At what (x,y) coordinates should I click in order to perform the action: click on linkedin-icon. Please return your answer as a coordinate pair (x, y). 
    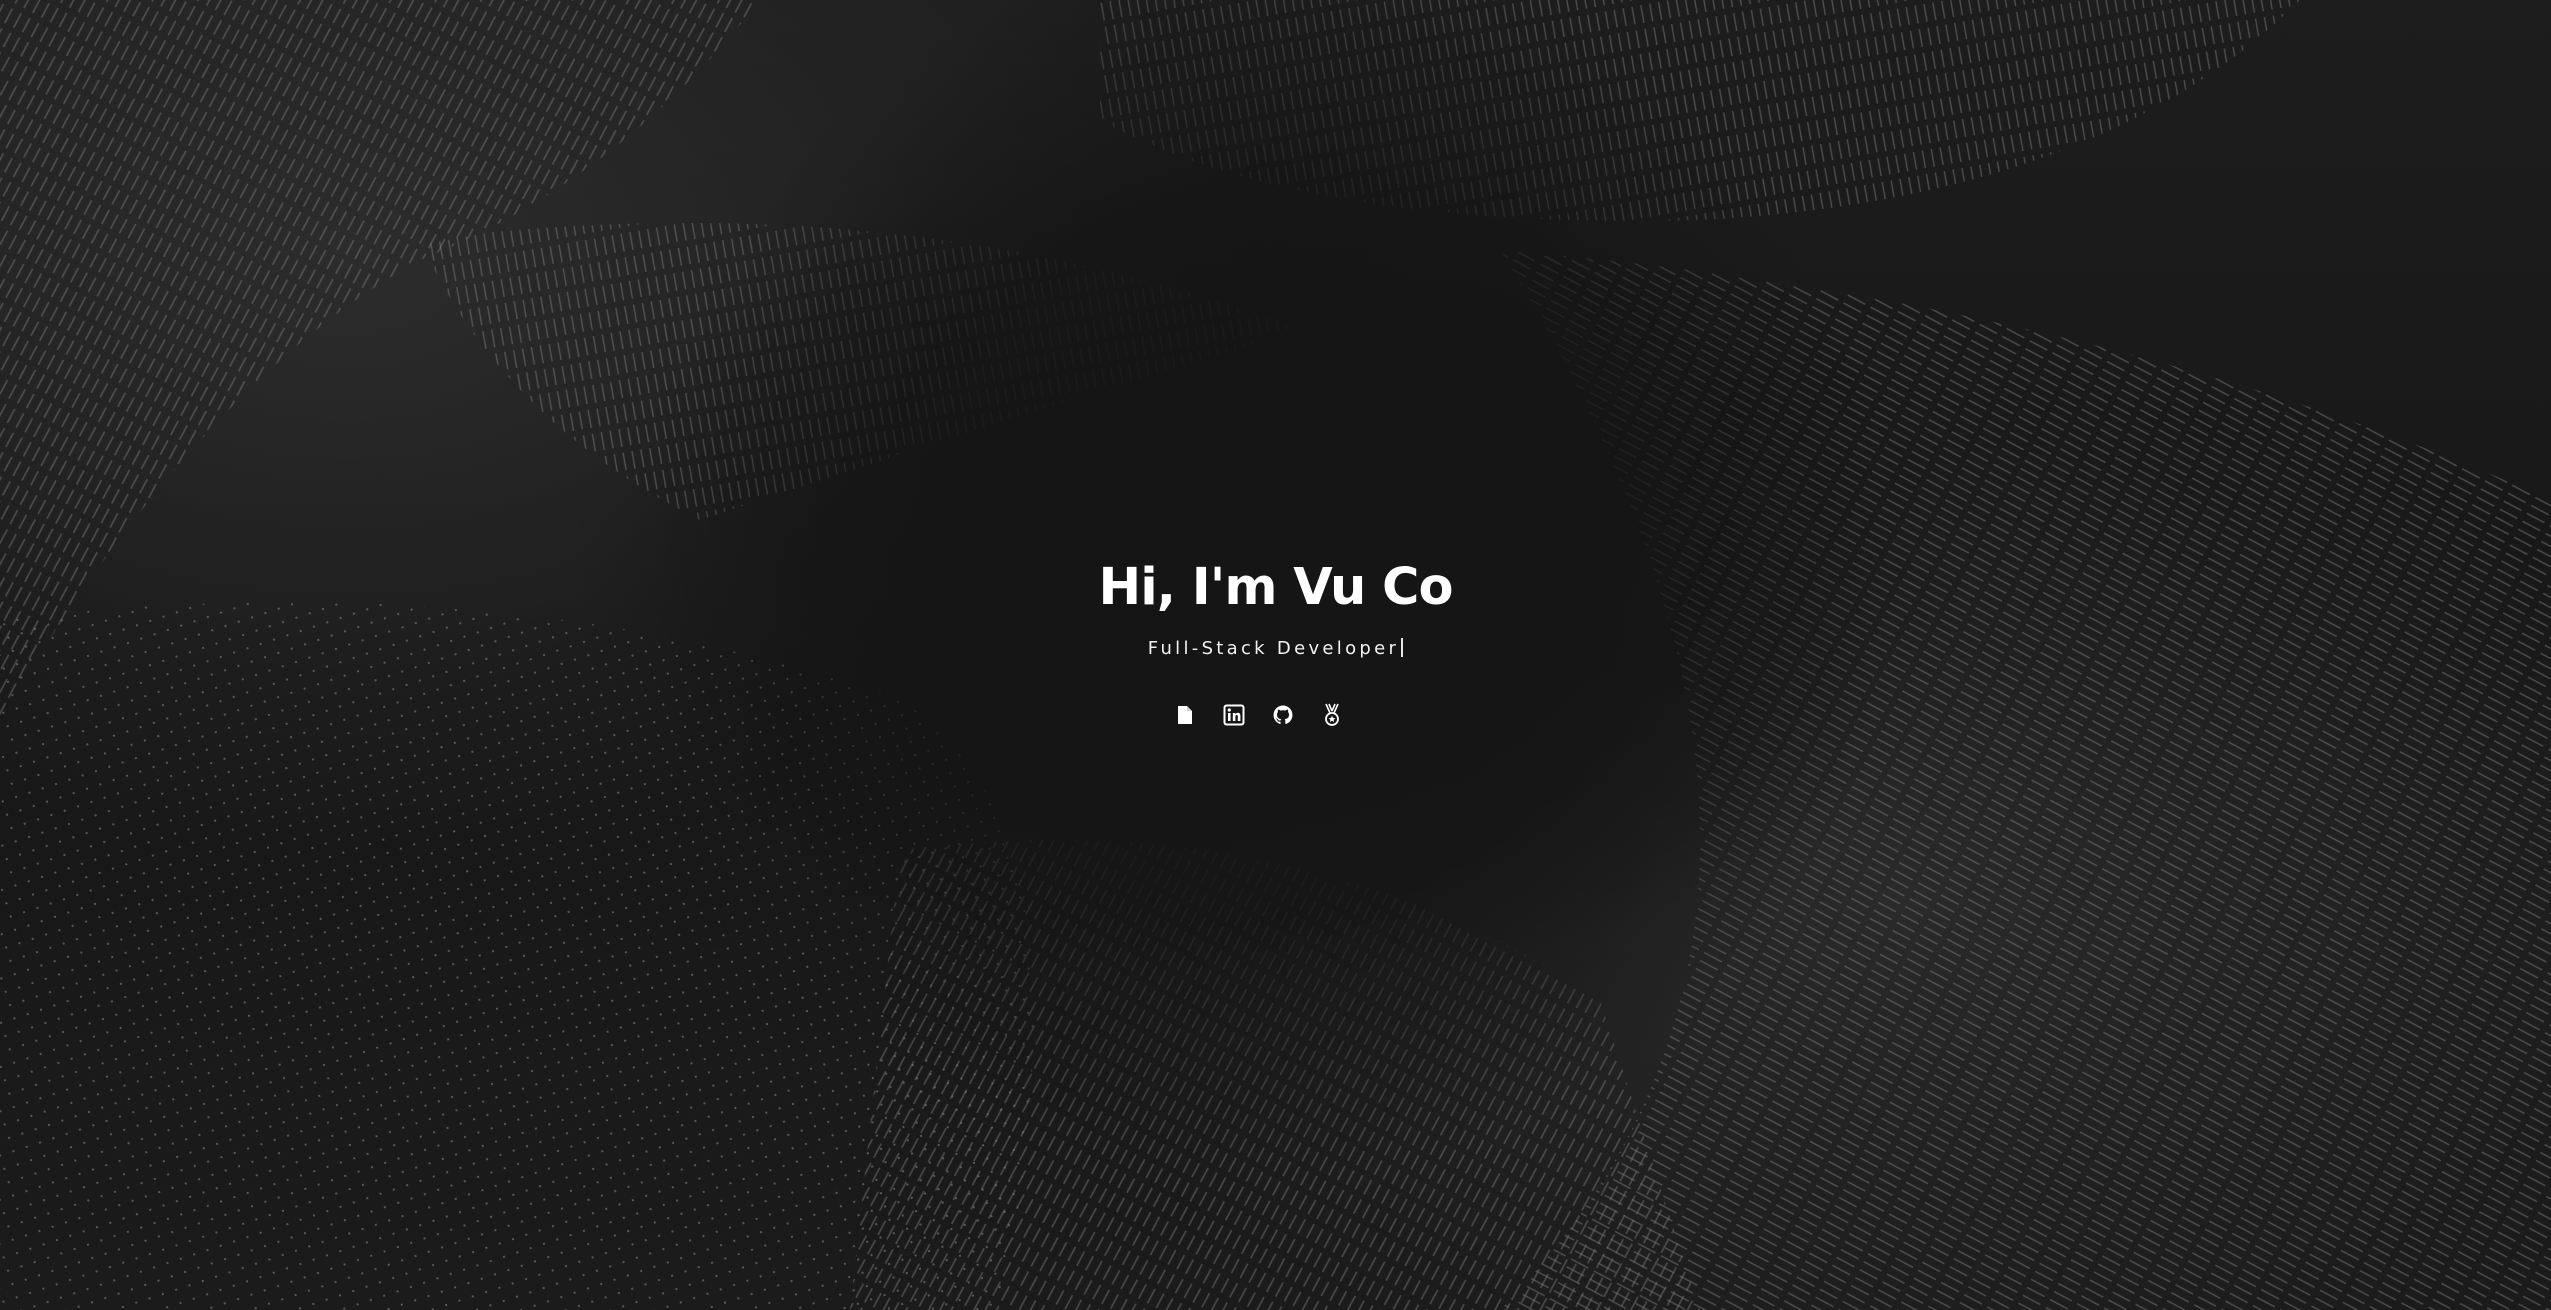
    Looking at the image, I should click on (1234, 715).